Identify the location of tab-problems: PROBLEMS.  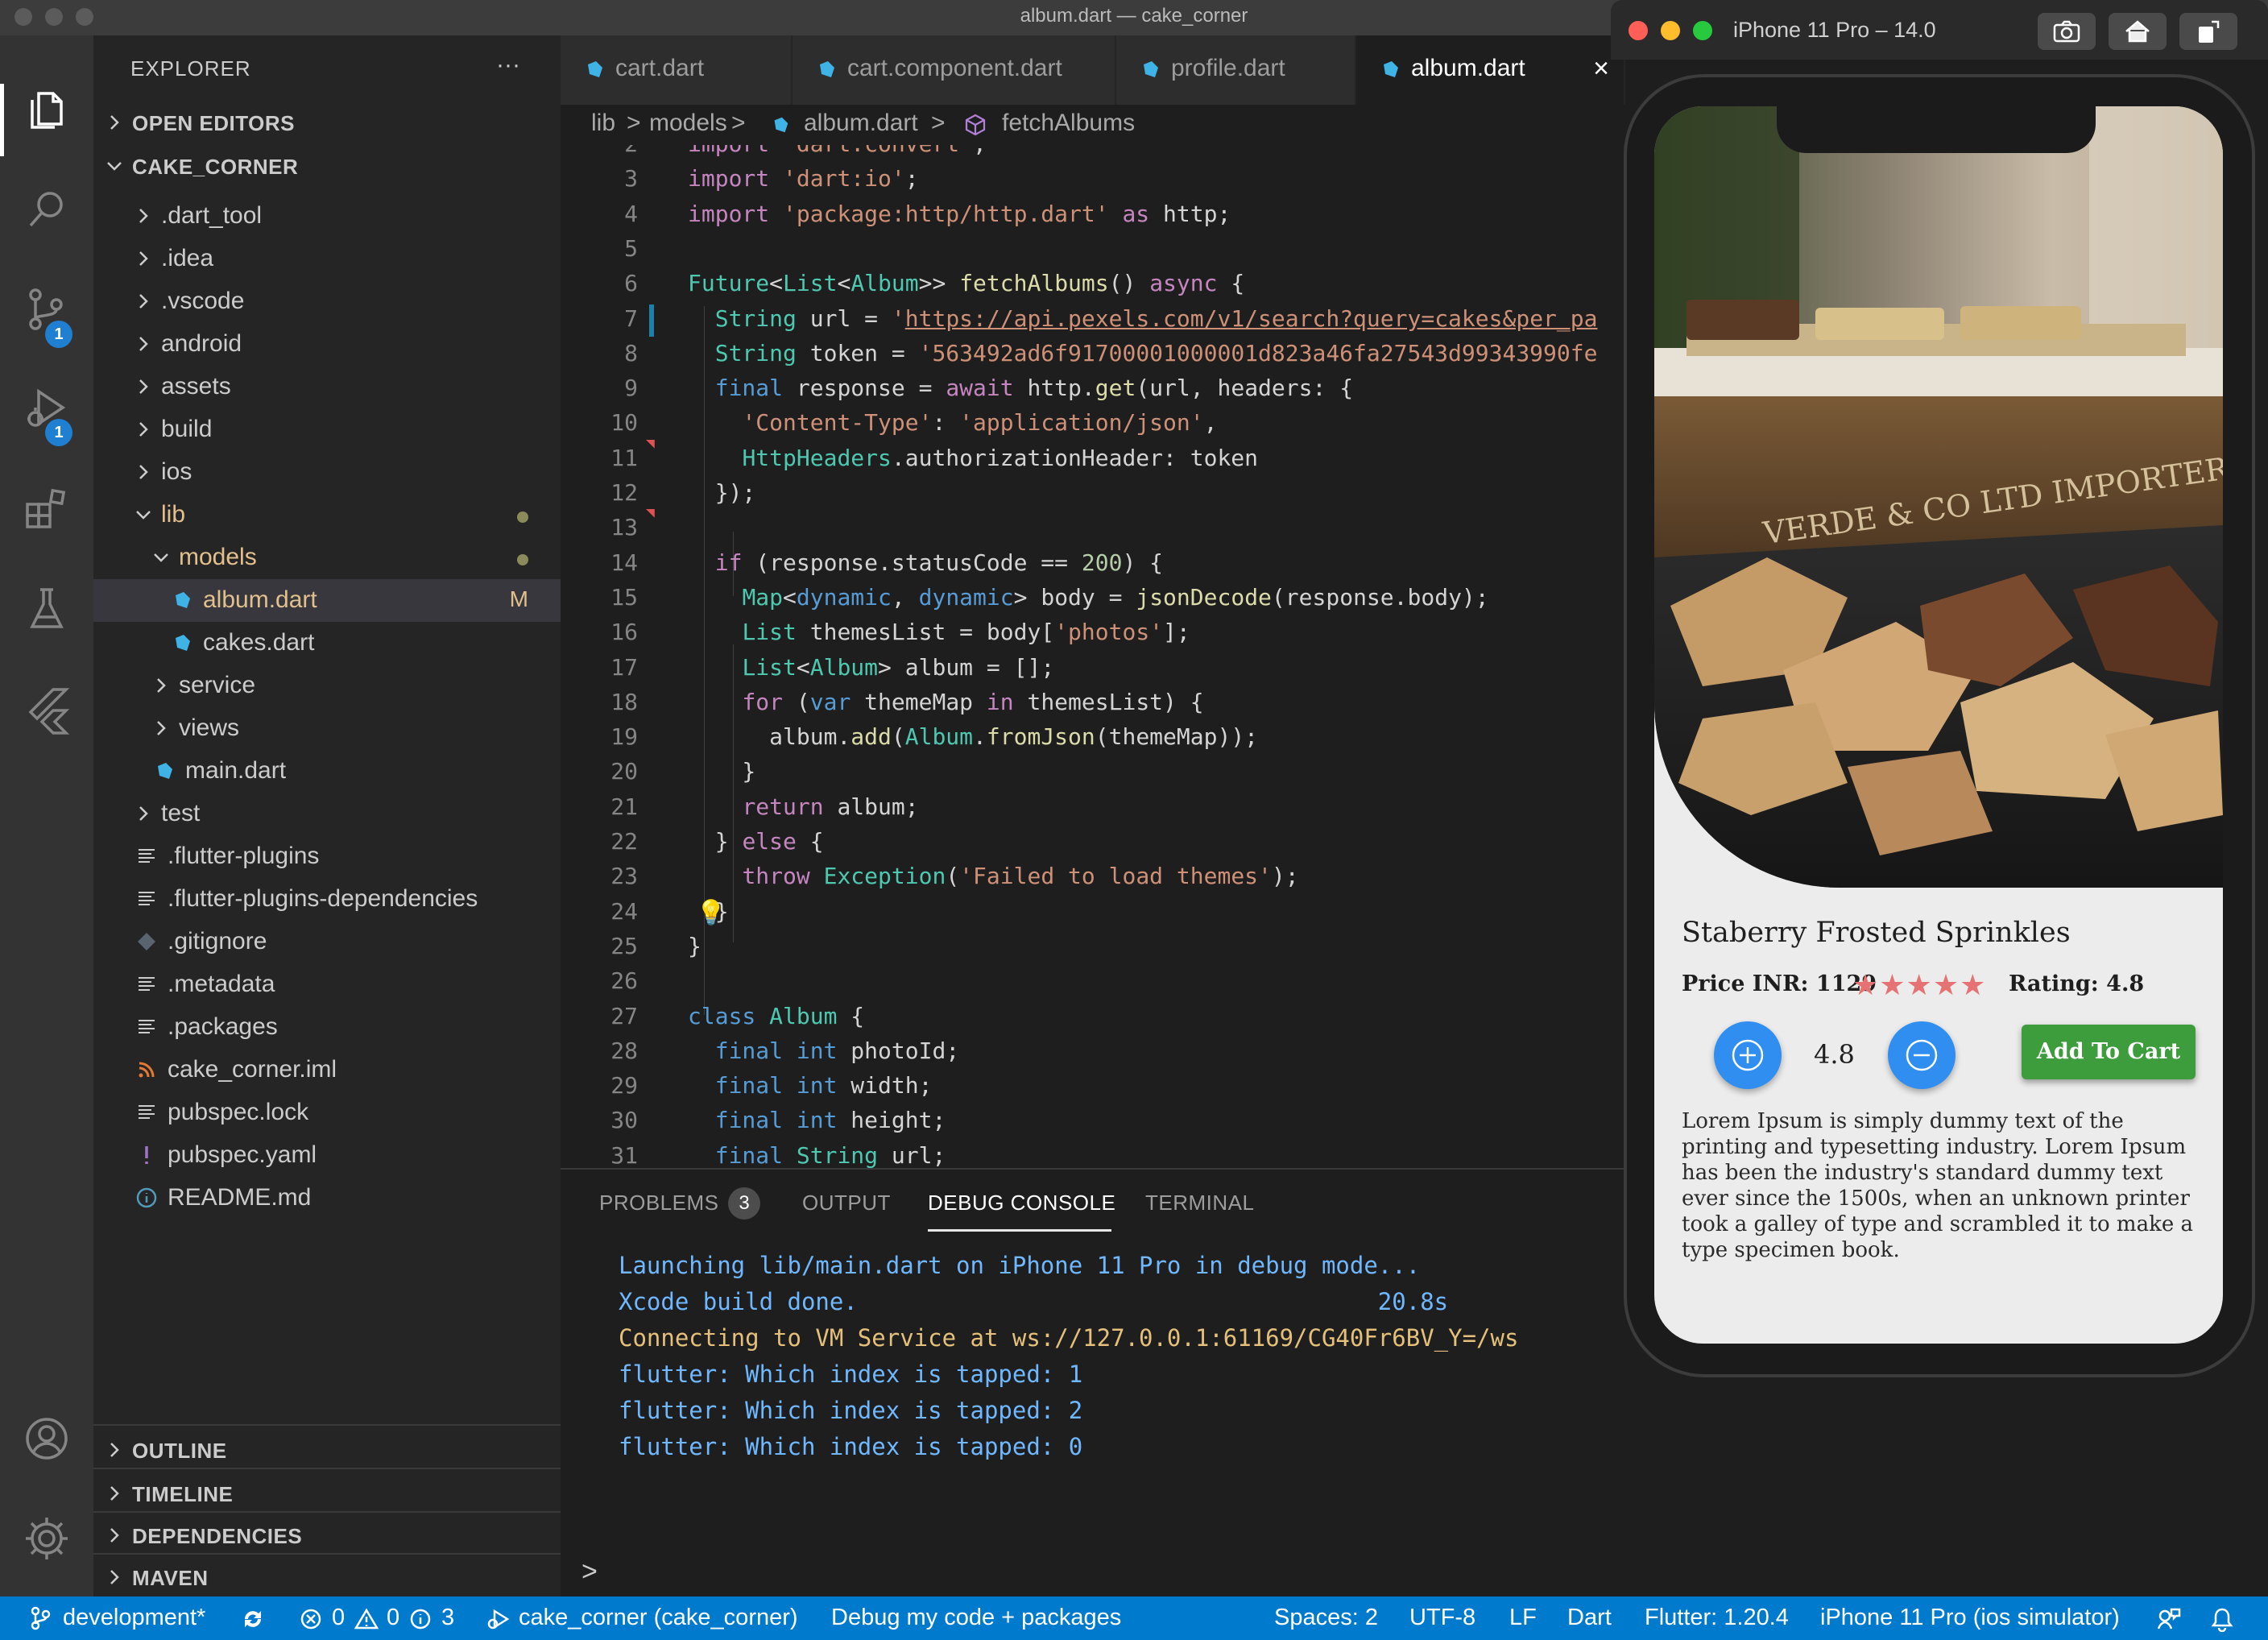
(659, 1203).